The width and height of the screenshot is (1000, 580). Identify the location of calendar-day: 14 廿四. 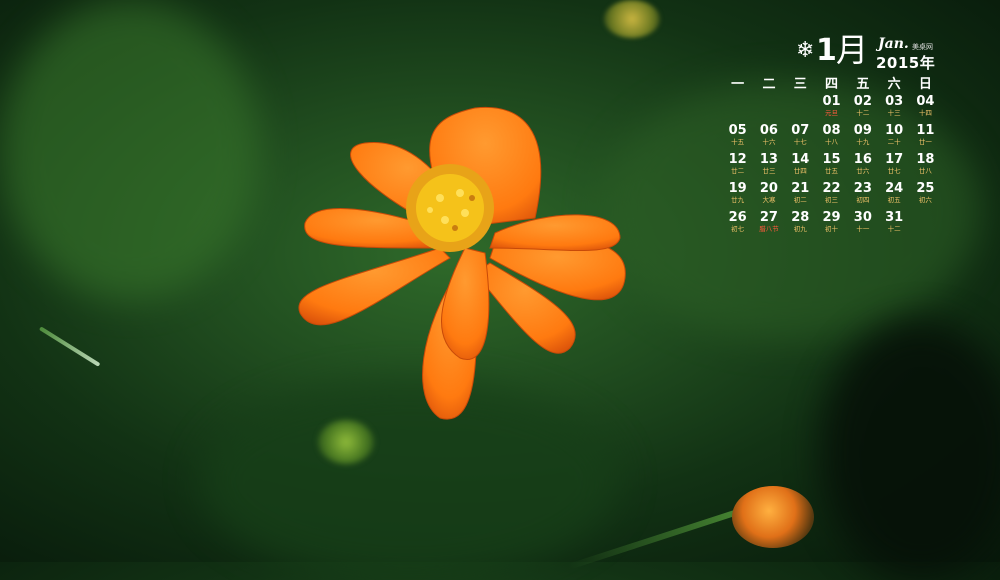
(800, 166).